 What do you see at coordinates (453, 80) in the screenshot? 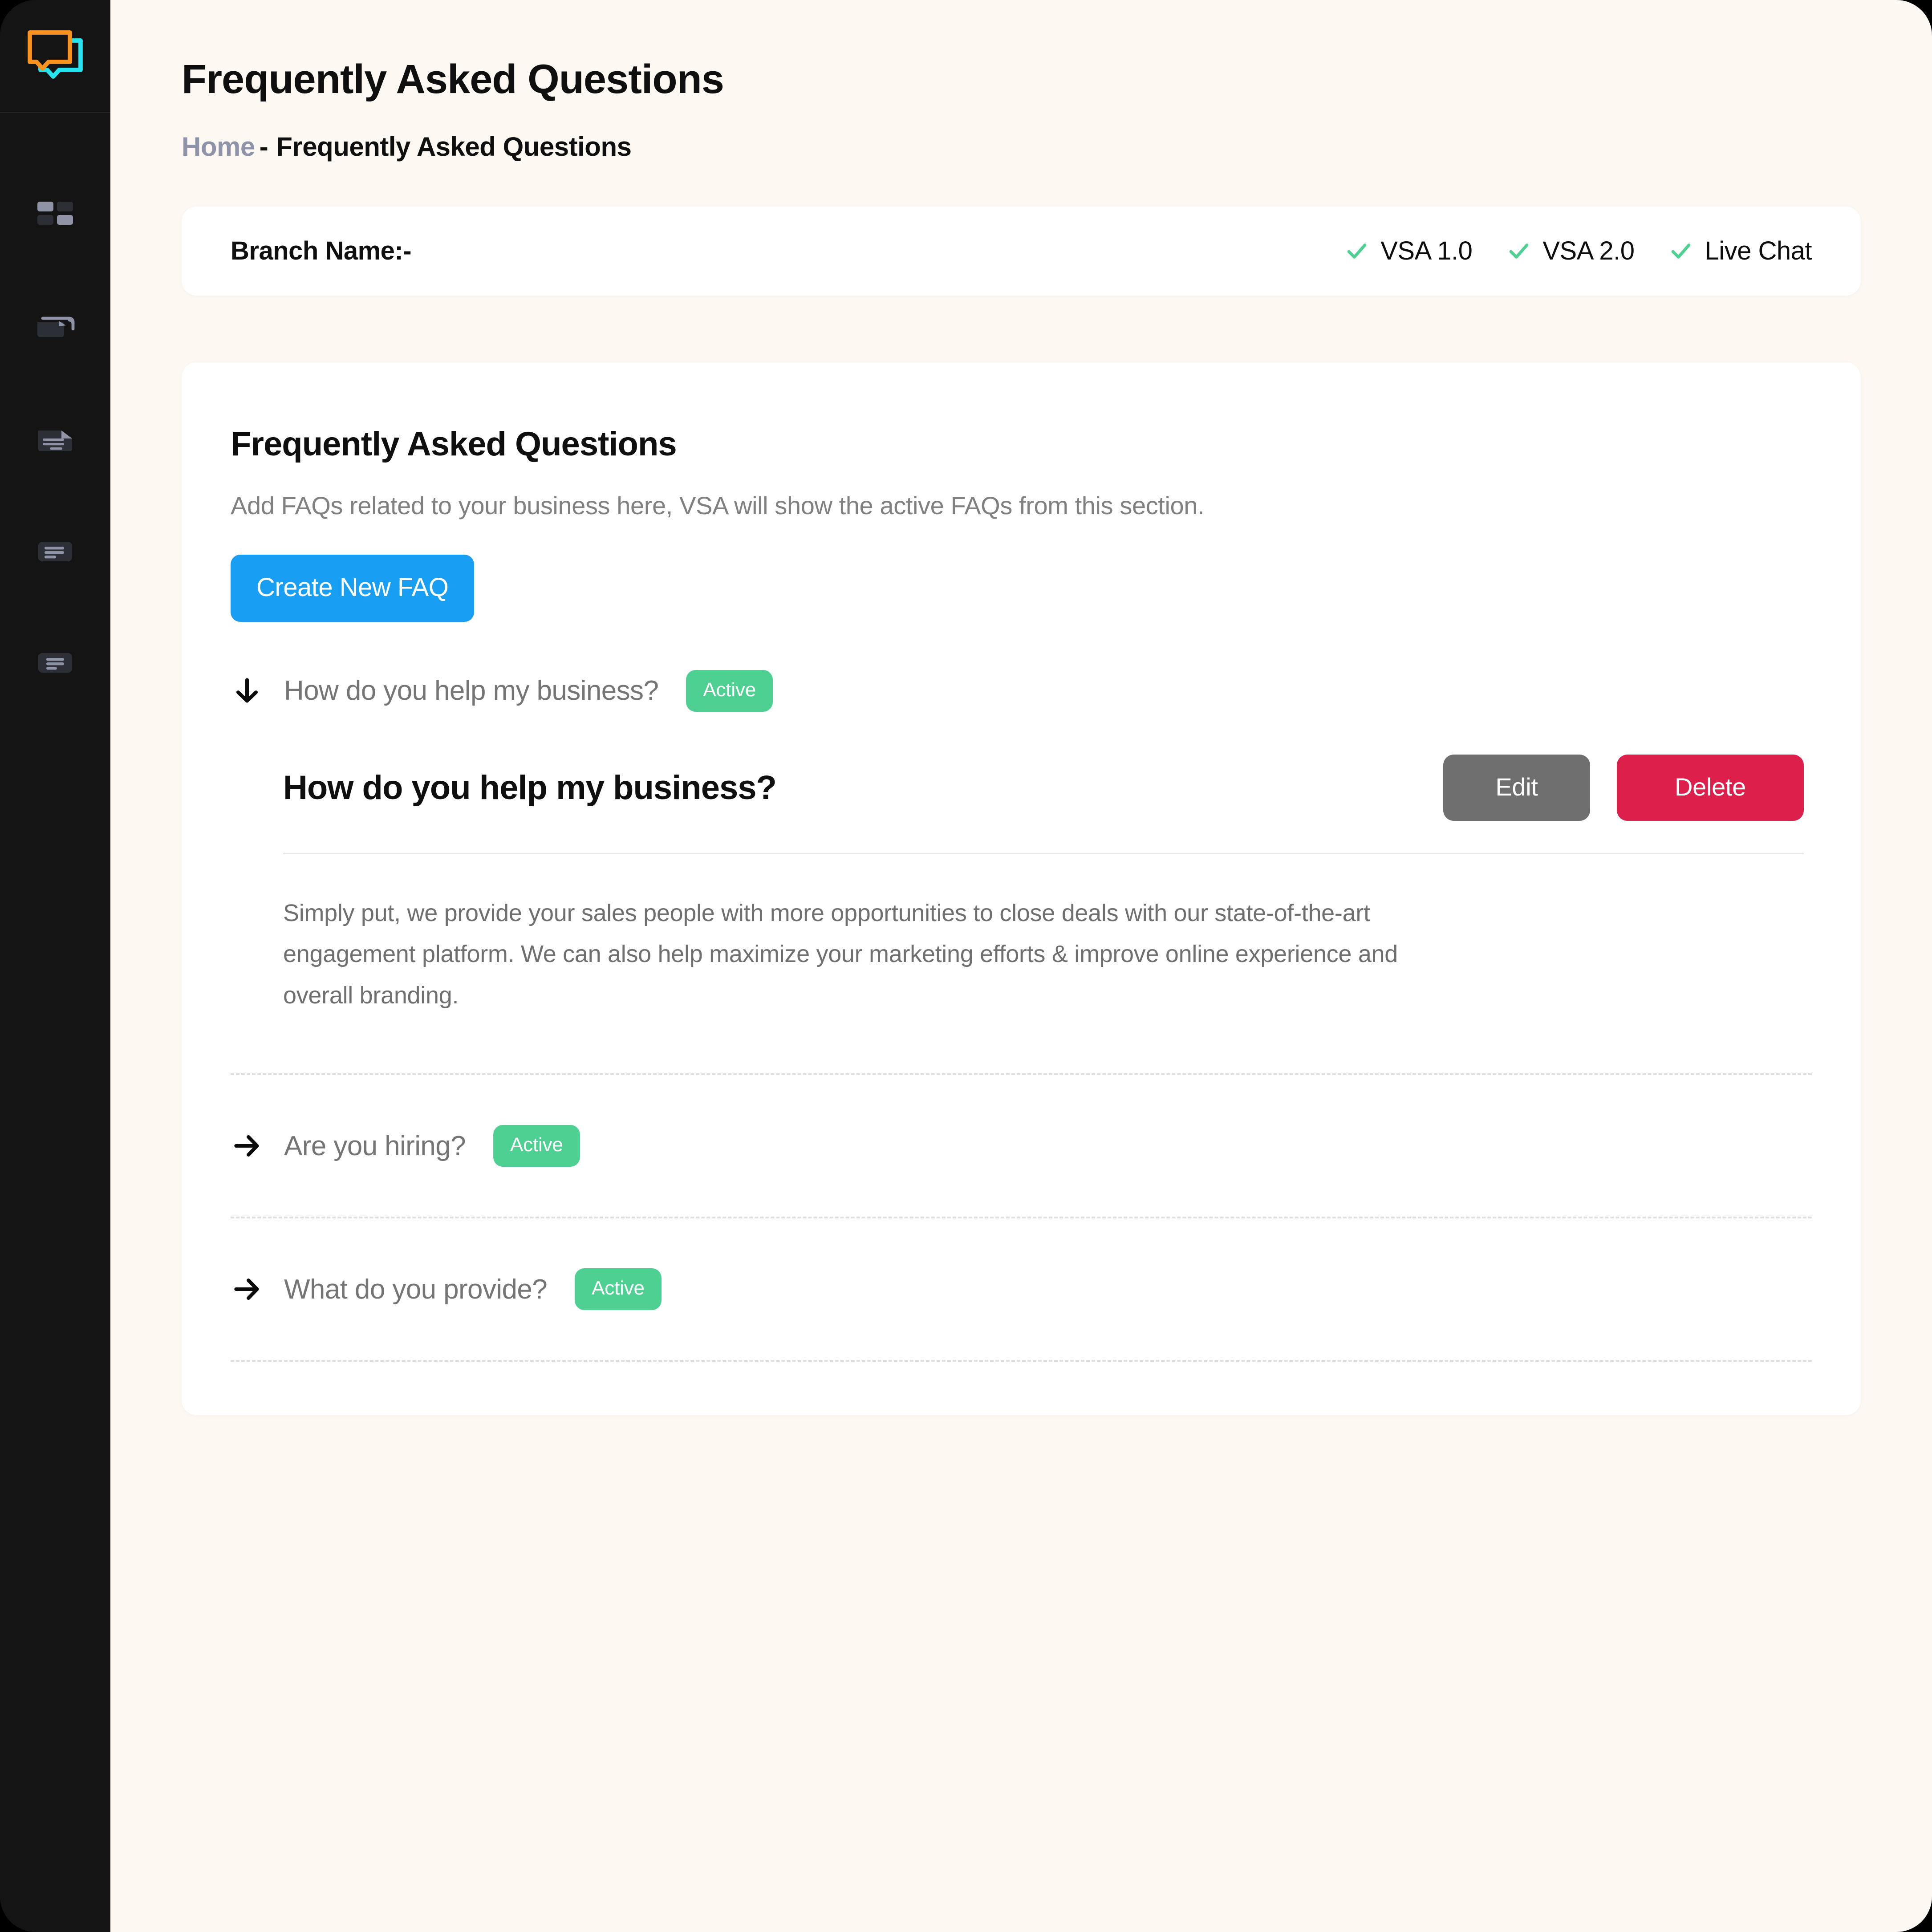
I see `page-title: Frequently Asked Questions` at bounding box center [453, 80].